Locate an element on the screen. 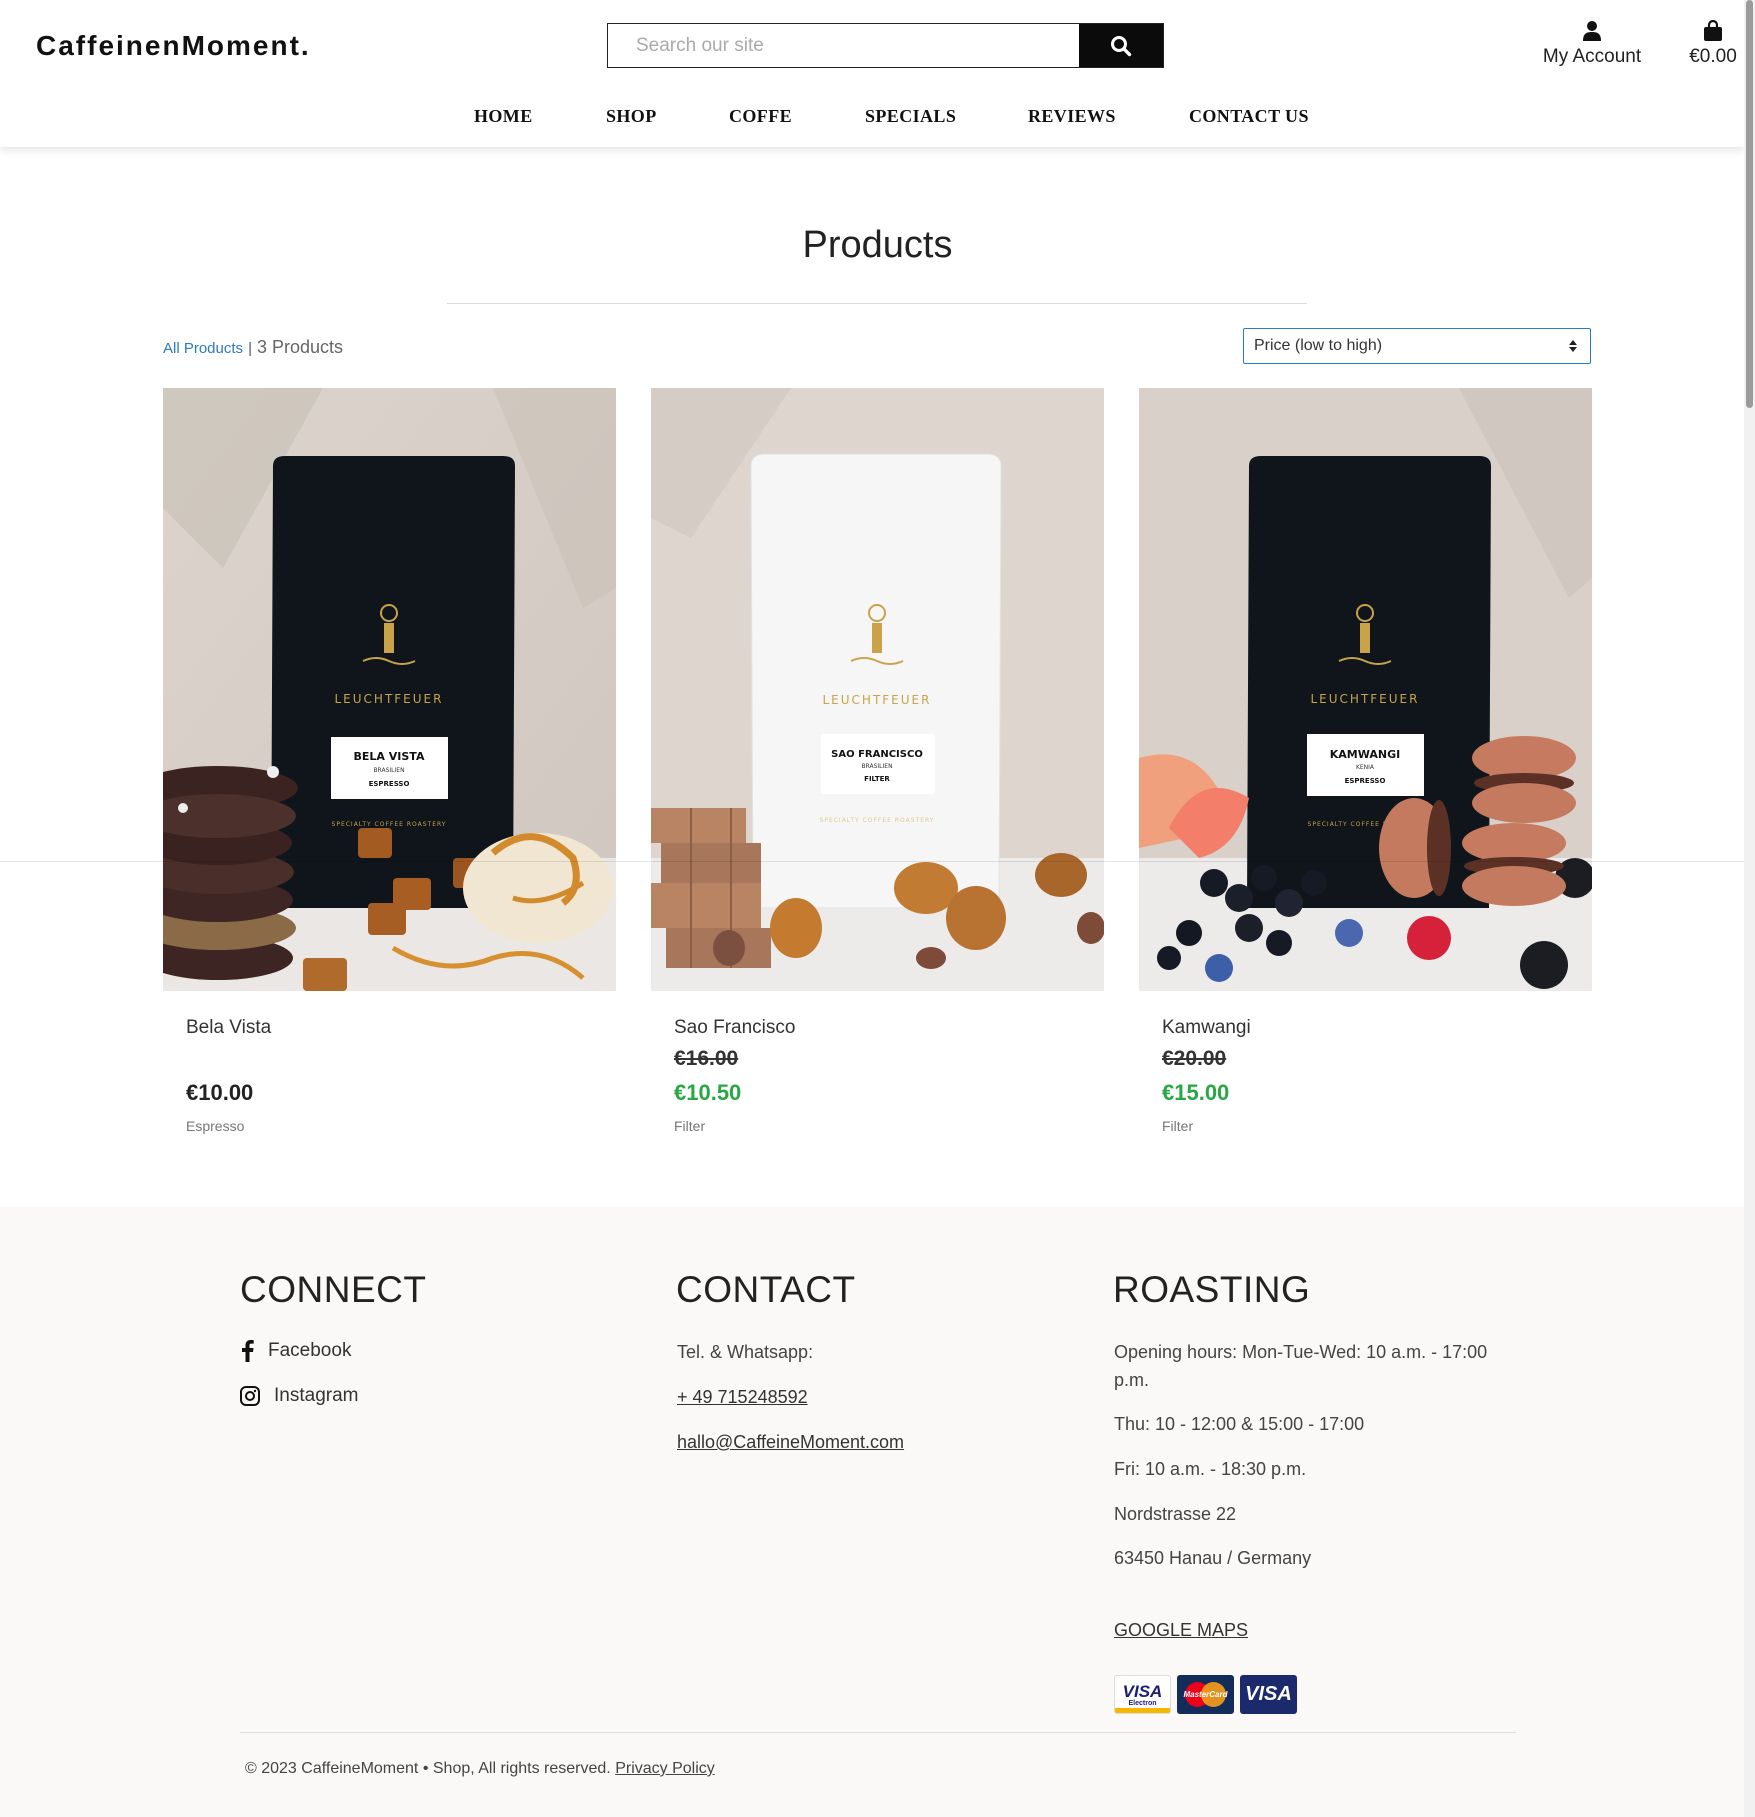 The height and width of the screenshot is (1817, 1755). phone-label: Tel. & Whatsapp: is located at coordinates (745, 1352).